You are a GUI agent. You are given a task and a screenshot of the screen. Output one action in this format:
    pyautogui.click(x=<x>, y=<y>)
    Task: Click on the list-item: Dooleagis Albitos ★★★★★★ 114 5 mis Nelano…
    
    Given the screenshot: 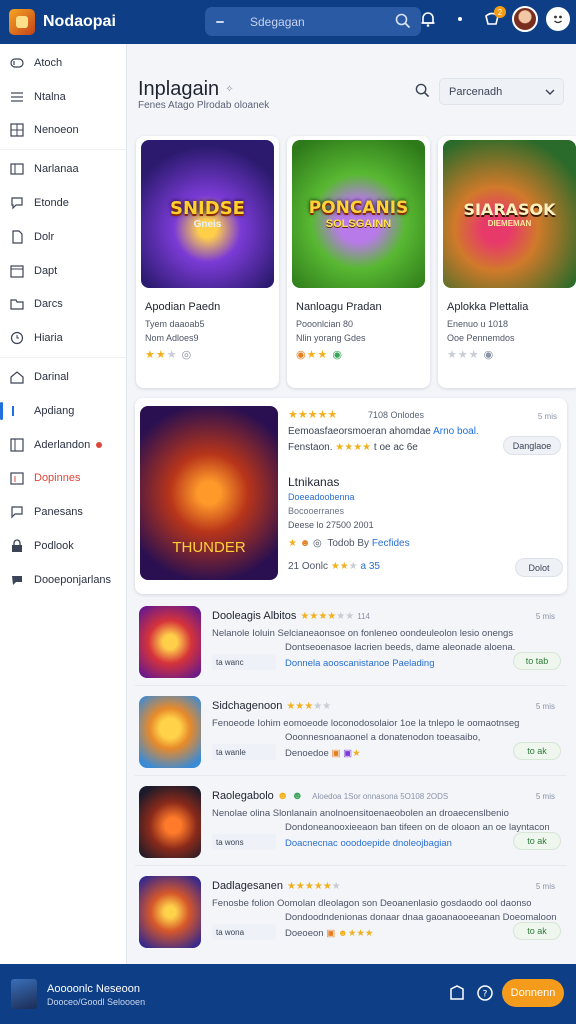 What is the action you would take?
    pyautogui.click(x=351, y=643)
    